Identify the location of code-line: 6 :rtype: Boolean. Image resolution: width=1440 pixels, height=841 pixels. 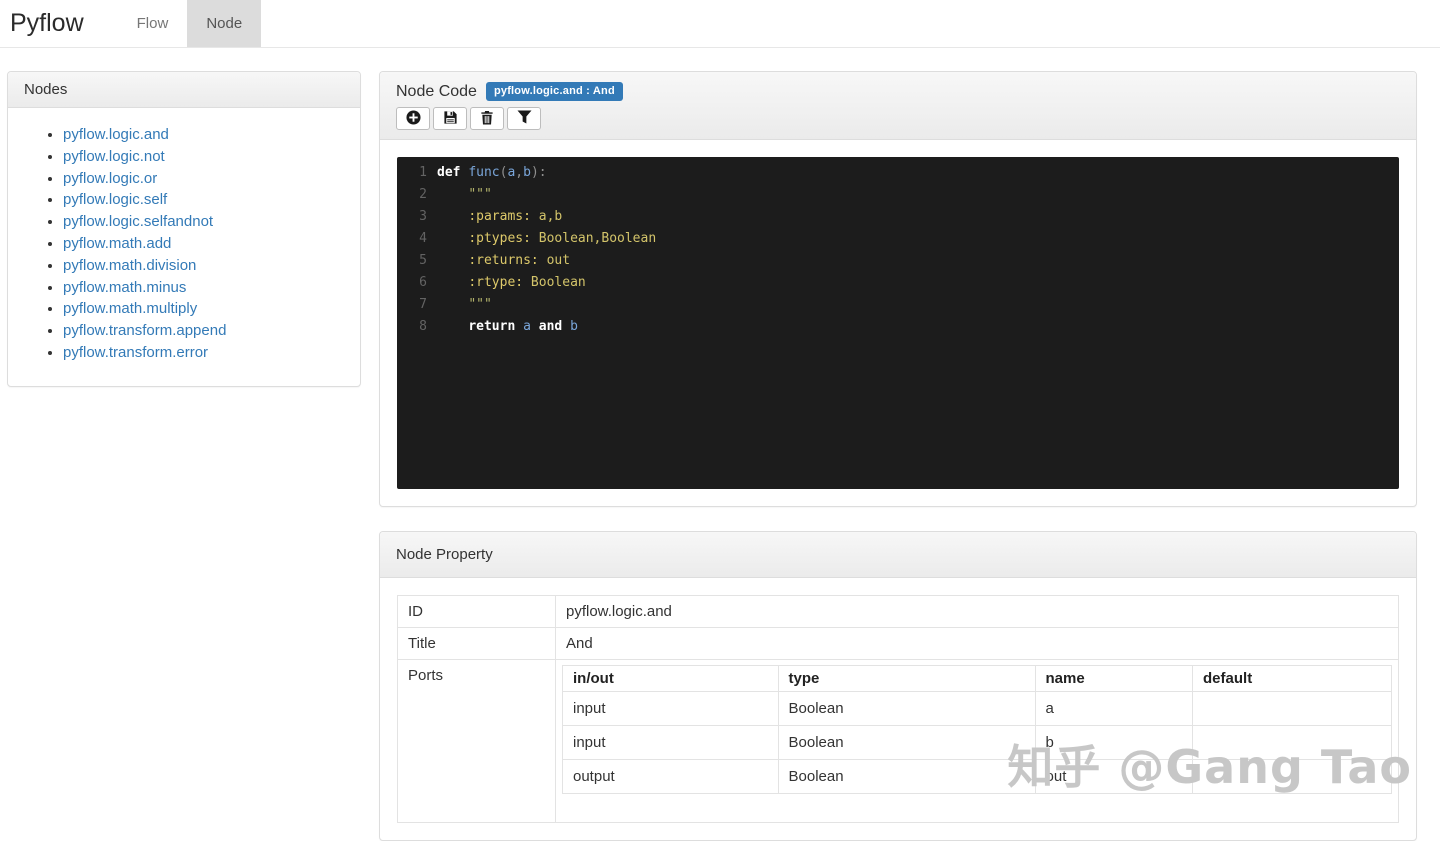
(898, 283).